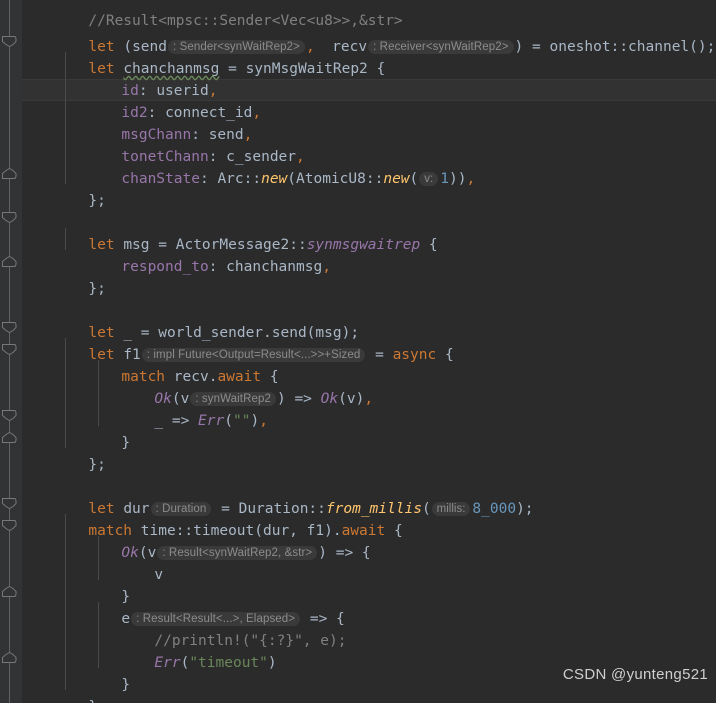 Image resolution: width=716 pixels, height=703 pixels. I want to click on code-line-field-respond-to: respond_to: chanchanmsg,, so click(226, 267).